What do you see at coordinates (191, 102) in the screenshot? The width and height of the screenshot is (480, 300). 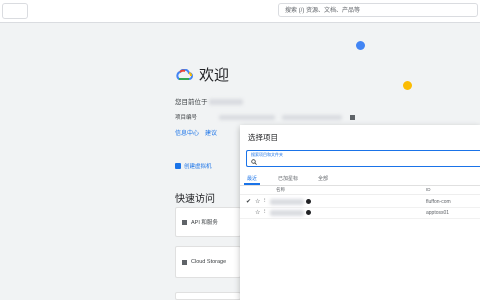 I see `working-in-label: 您目前位于` at bounding box center [191, 102].